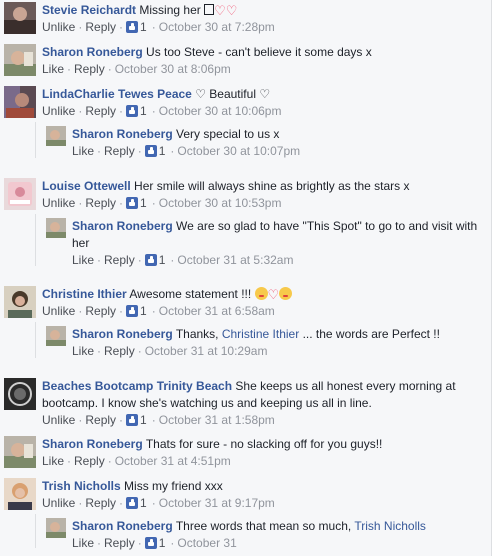  Describe the element at coordinates (117, 94) in the screenshot. I see `author-name: LindaCharlie Tewes Peace` at that location.